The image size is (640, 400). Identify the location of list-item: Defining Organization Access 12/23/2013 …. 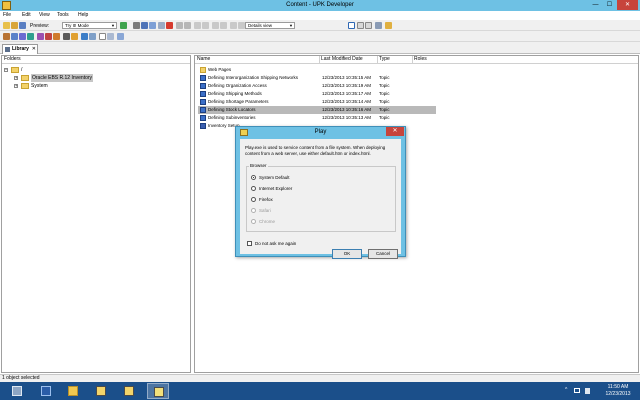
(317, 86).